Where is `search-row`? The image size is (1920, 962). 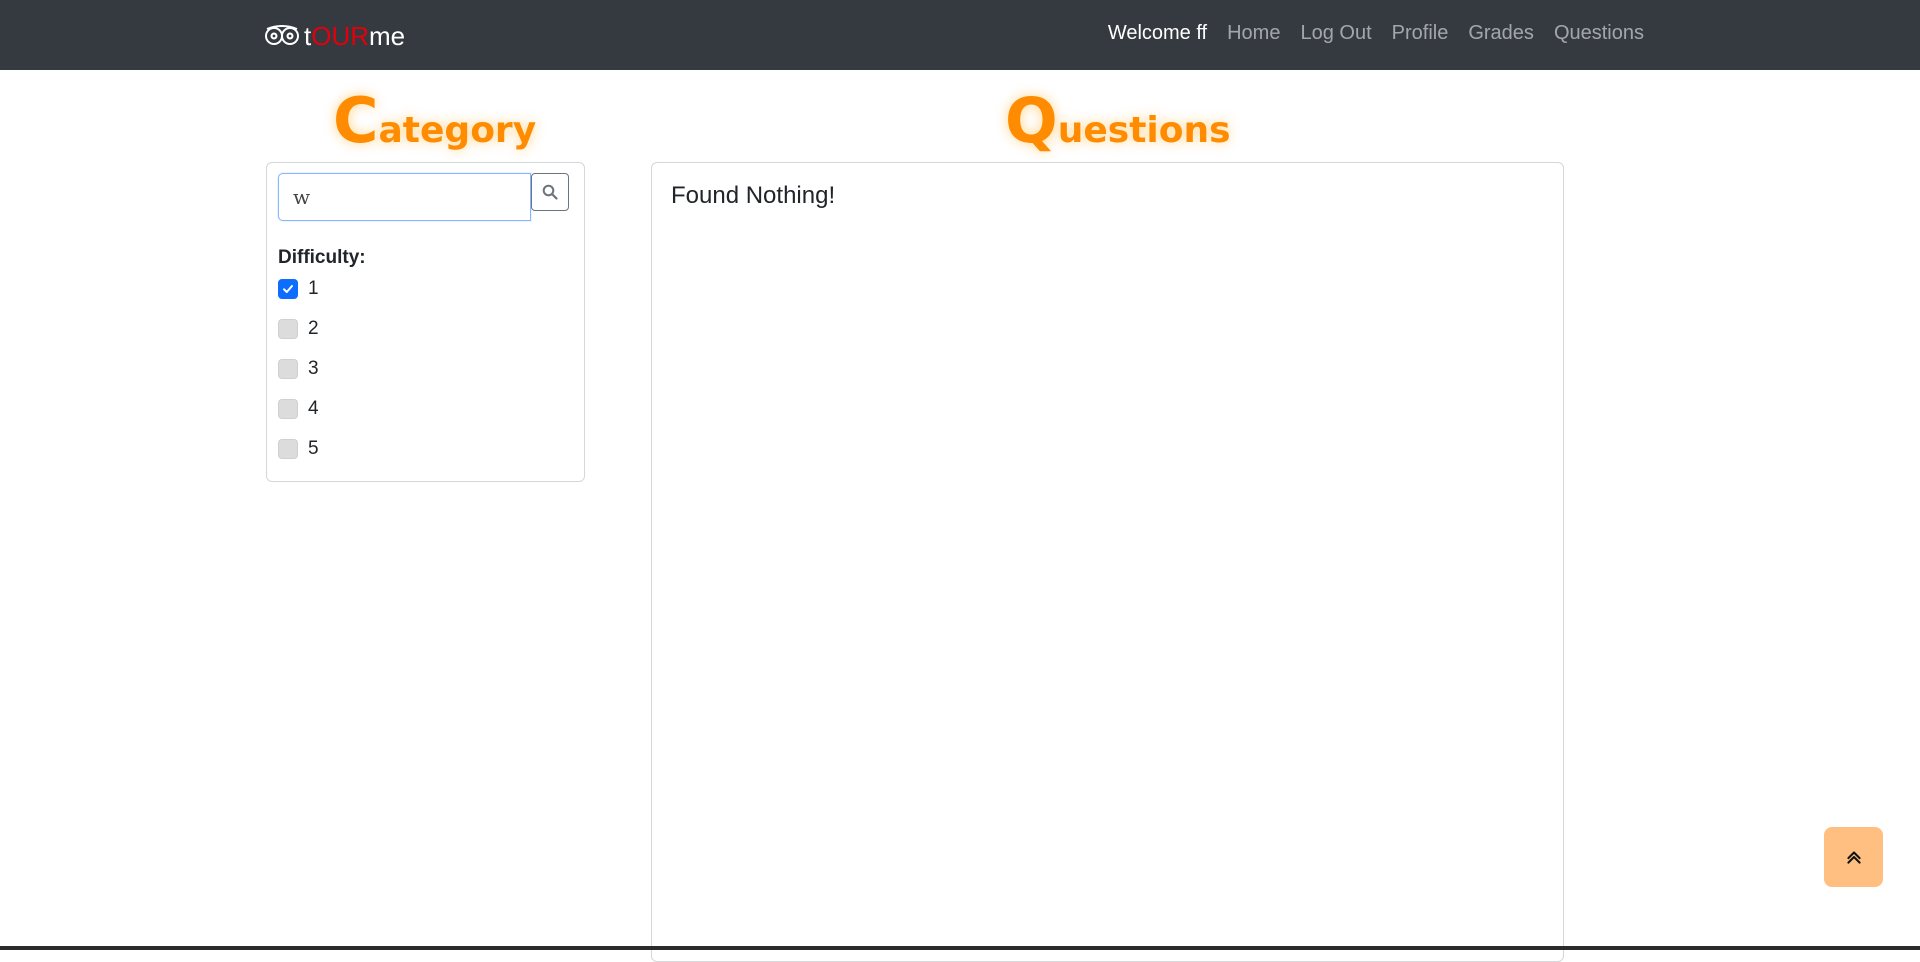
search-row is located at coordinates (423, 197).